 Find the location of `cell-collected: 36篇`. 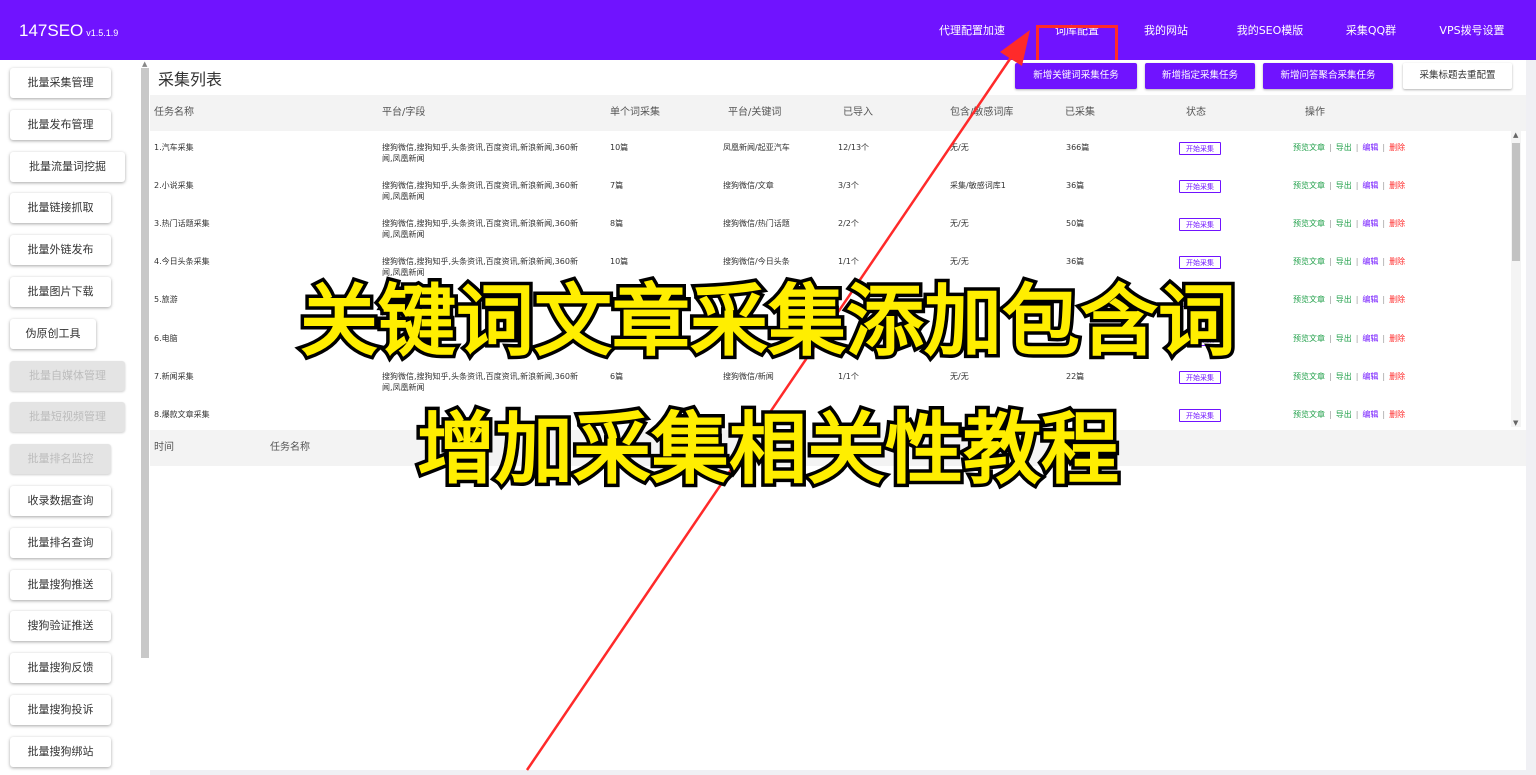

cell-collected: 36篇 is located at coordinates (1075, 185).